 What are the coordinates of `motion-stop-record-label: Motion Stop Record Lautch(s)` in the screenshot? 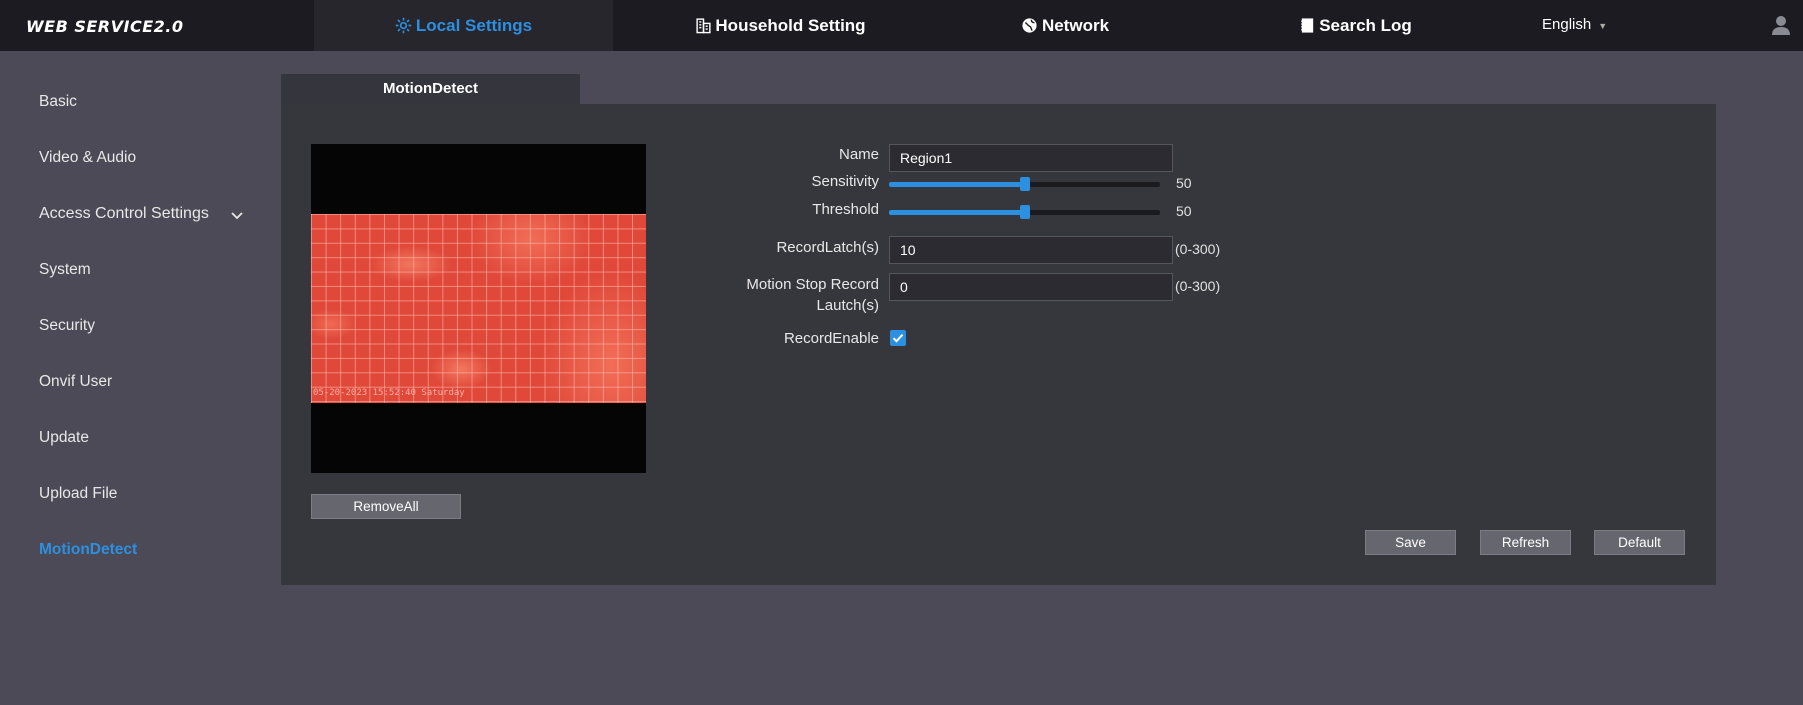 It's located at (812, 295).